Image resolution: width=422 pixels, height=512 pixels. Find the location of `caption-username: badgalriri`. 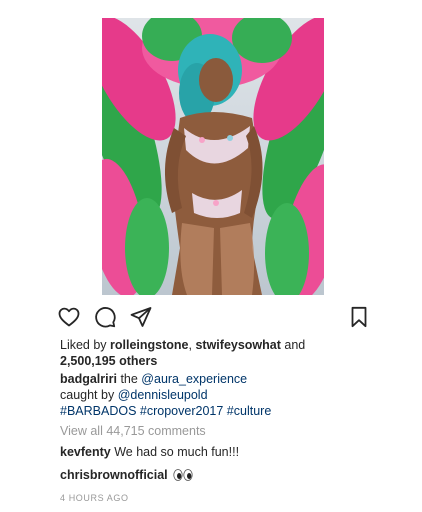

caption-username: badgalriri is located at coordinates (88, 379).